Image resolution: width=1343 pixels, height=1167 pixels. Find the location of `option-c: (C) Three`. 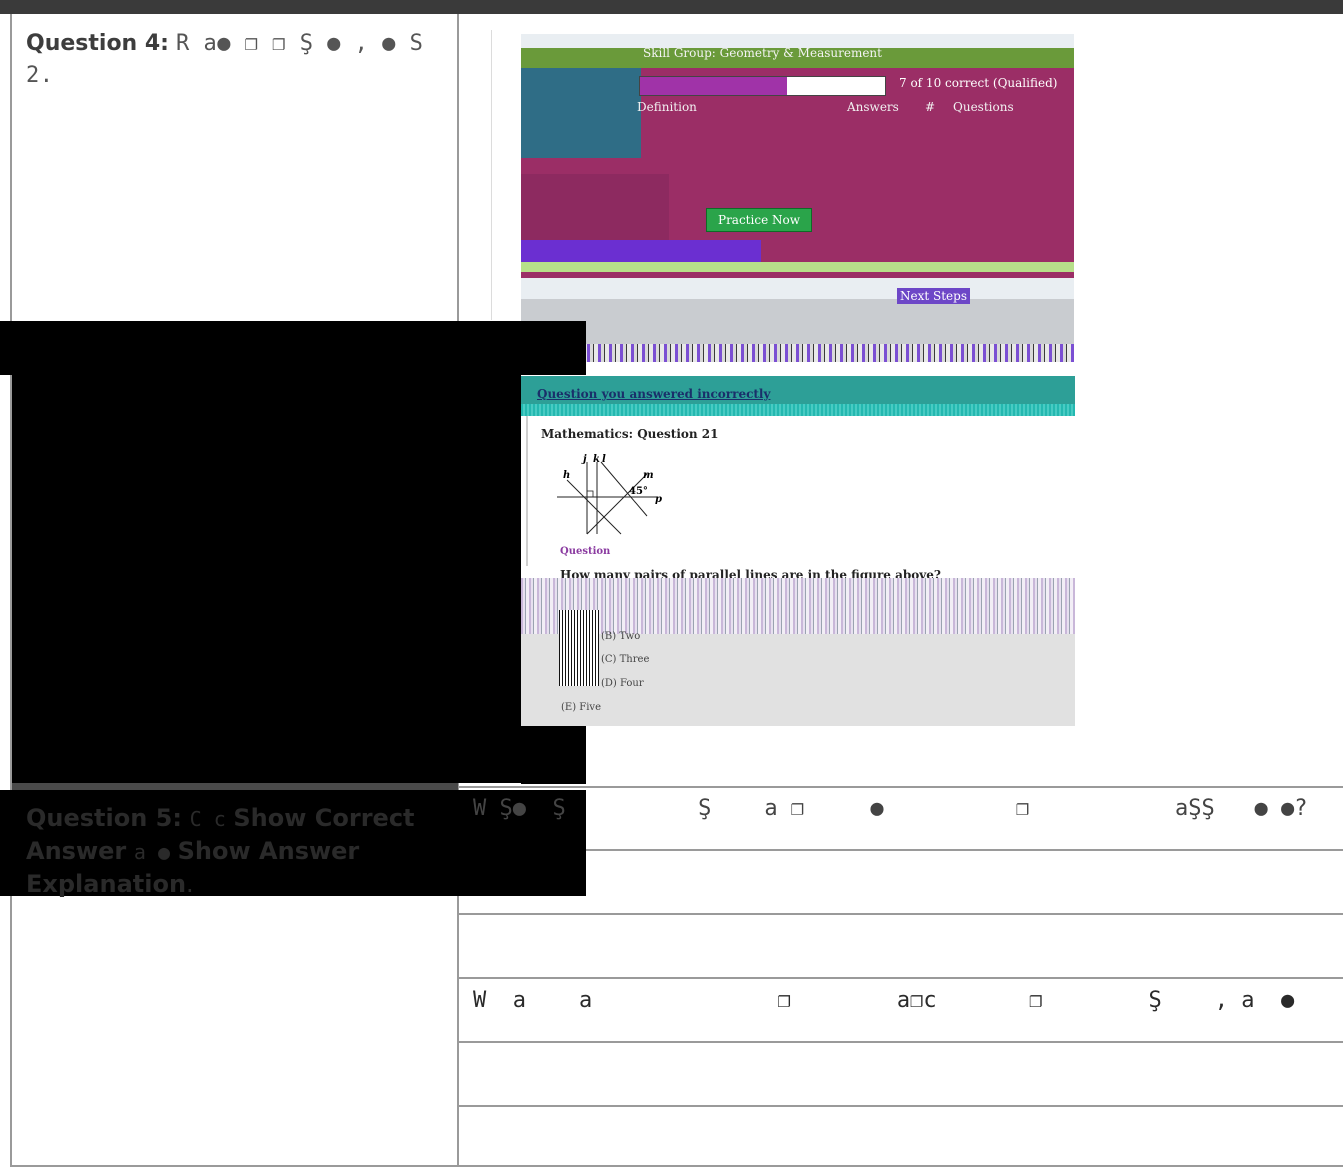

option-c: (C) Three is located at coordinates (625, 659).